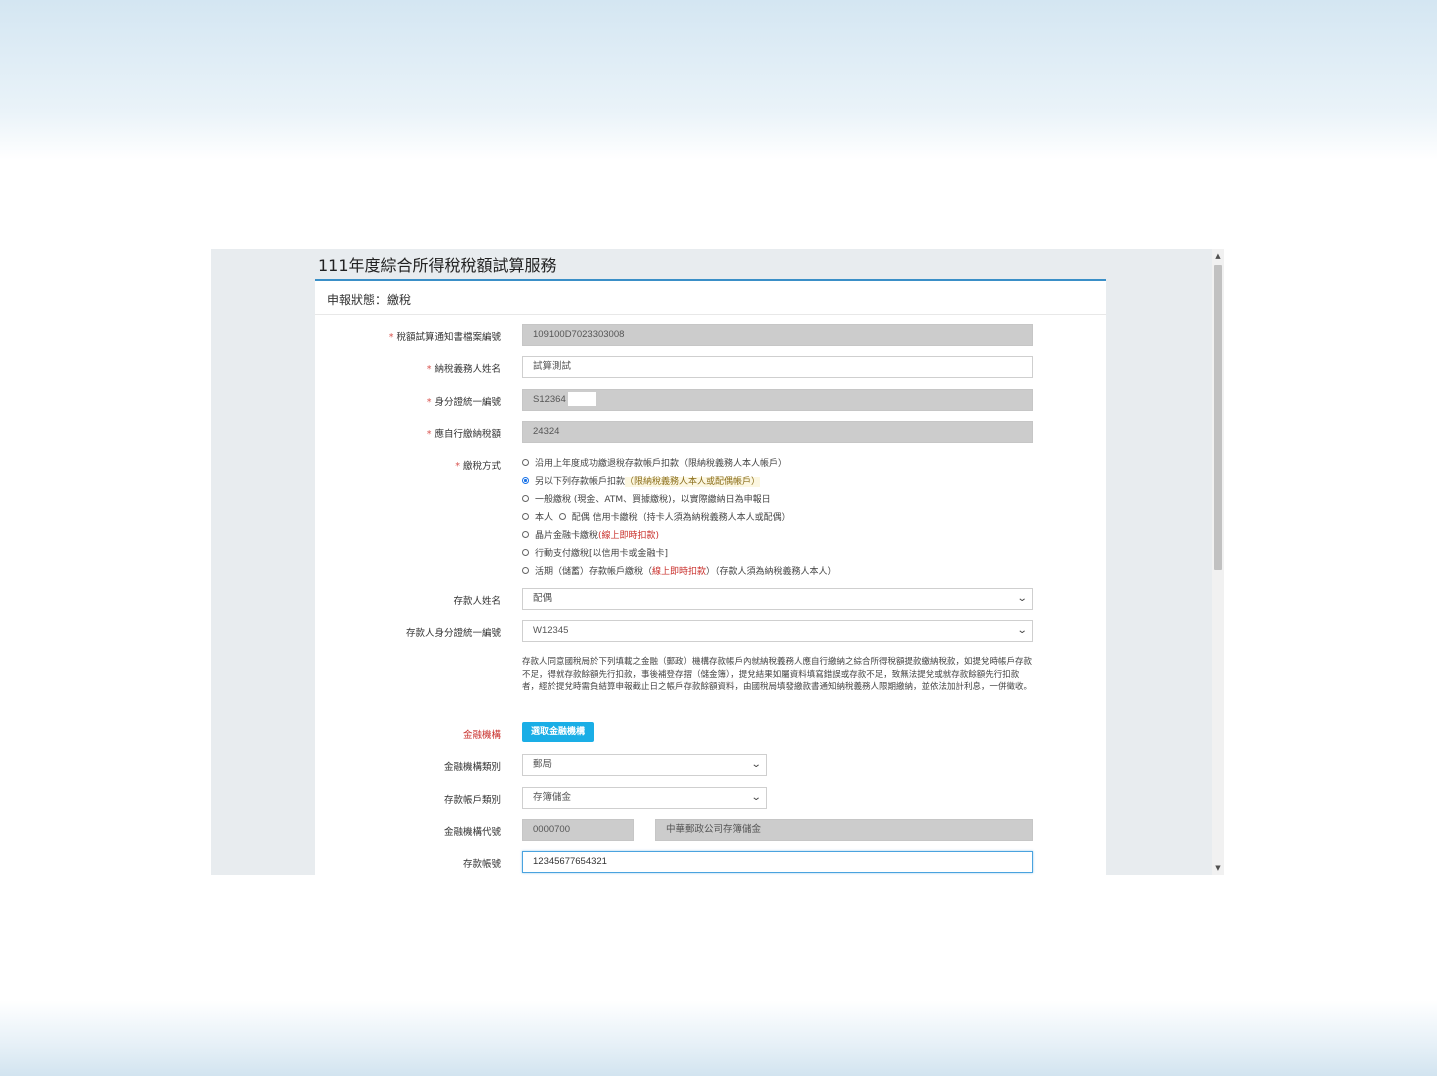 Image resolution: width=1437 pixels, height=1076 pixels. What do you see at coordinates (777, 400) in the screenshot?
I see `id-field: S12364` at bounding box center [777, 400].